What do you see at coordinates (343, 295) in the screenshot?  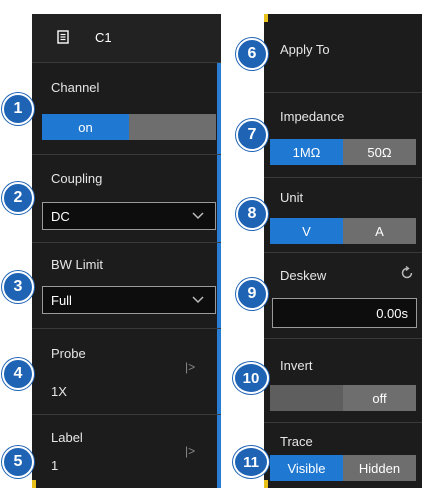 I see `deskew-section: Deskew 0.00s` at bounding box center [343, 295].